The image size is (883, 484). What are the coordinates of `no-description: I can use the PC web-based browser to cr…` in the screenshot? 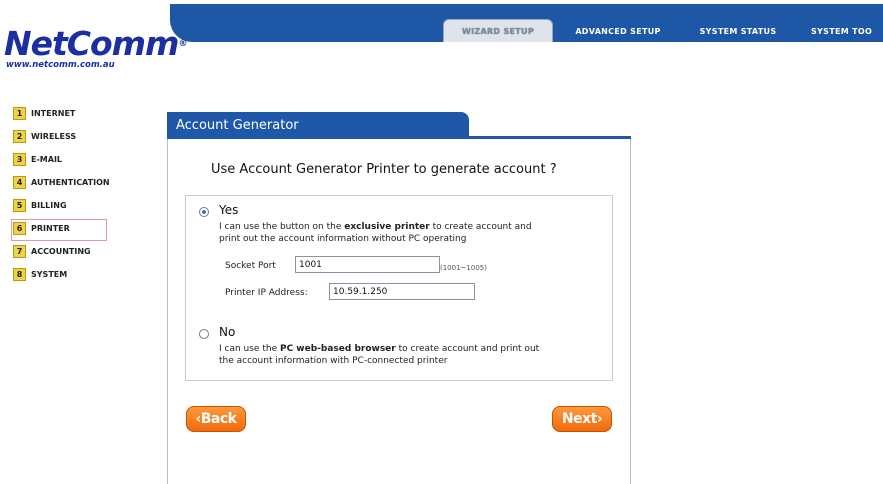 It's located at (379, 355).